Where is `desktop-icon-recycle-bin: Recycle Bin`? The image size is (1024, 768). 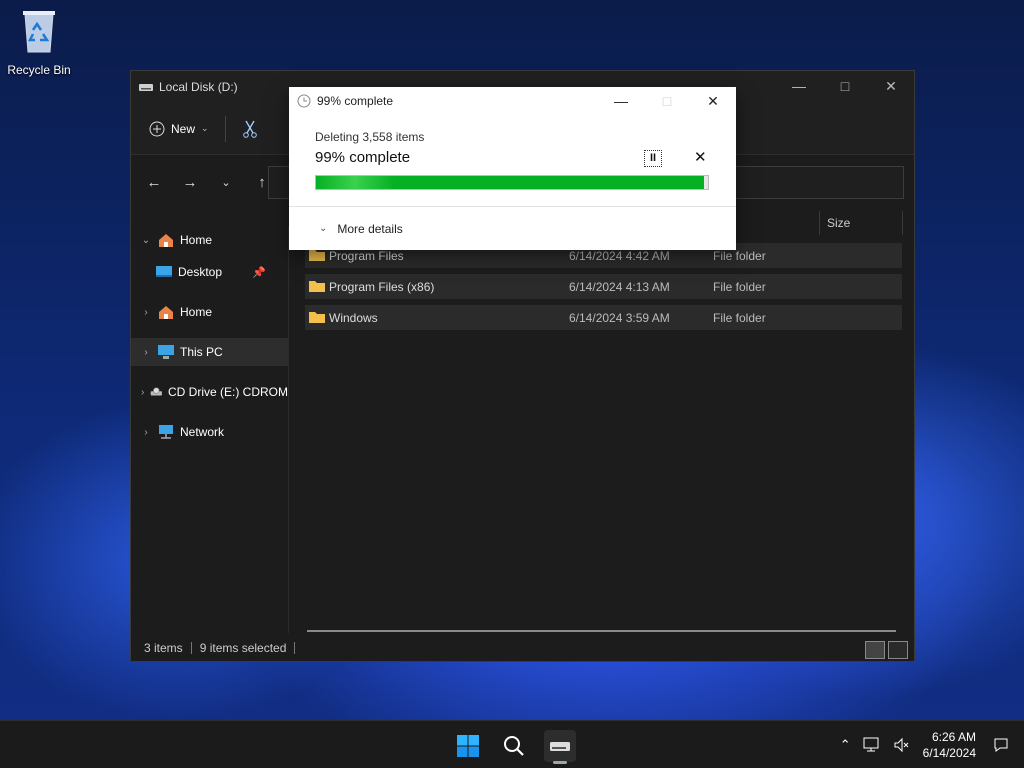 desktop-icon-recycle-bin: Recycle Bin is located at coordinates (39, 42).